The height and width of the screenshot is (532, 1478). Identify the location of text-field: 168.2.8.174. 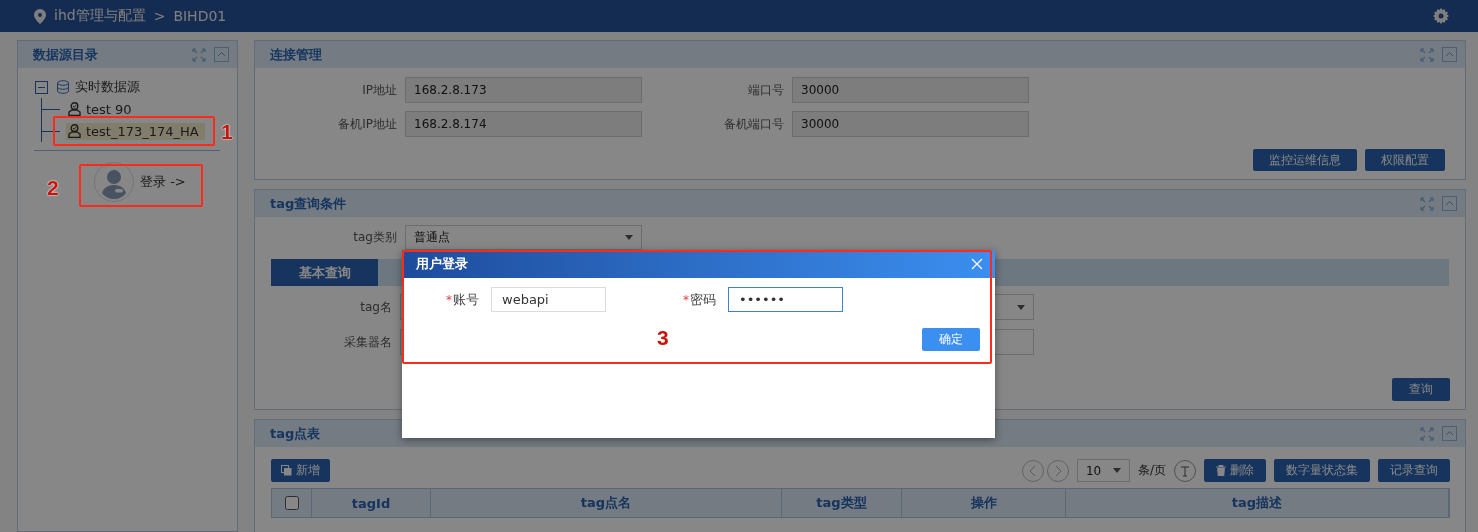
(523, 124).